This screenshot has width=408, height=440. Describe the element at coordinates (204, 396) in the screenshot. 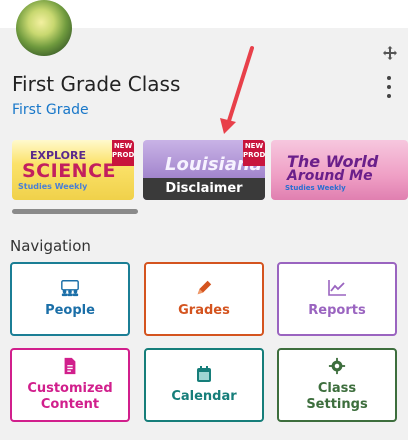

I see `nav-tile-label: Calendar` at that location.